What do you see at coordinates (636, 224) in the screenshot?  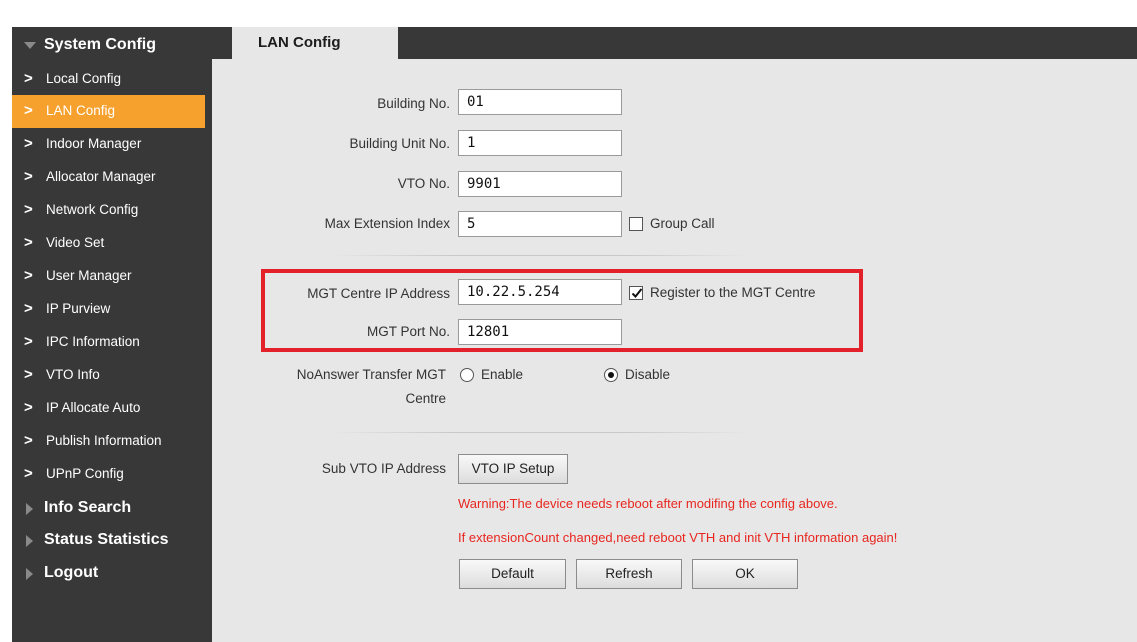 I see `group-call-checkbox` at bounding box center [636, 224].